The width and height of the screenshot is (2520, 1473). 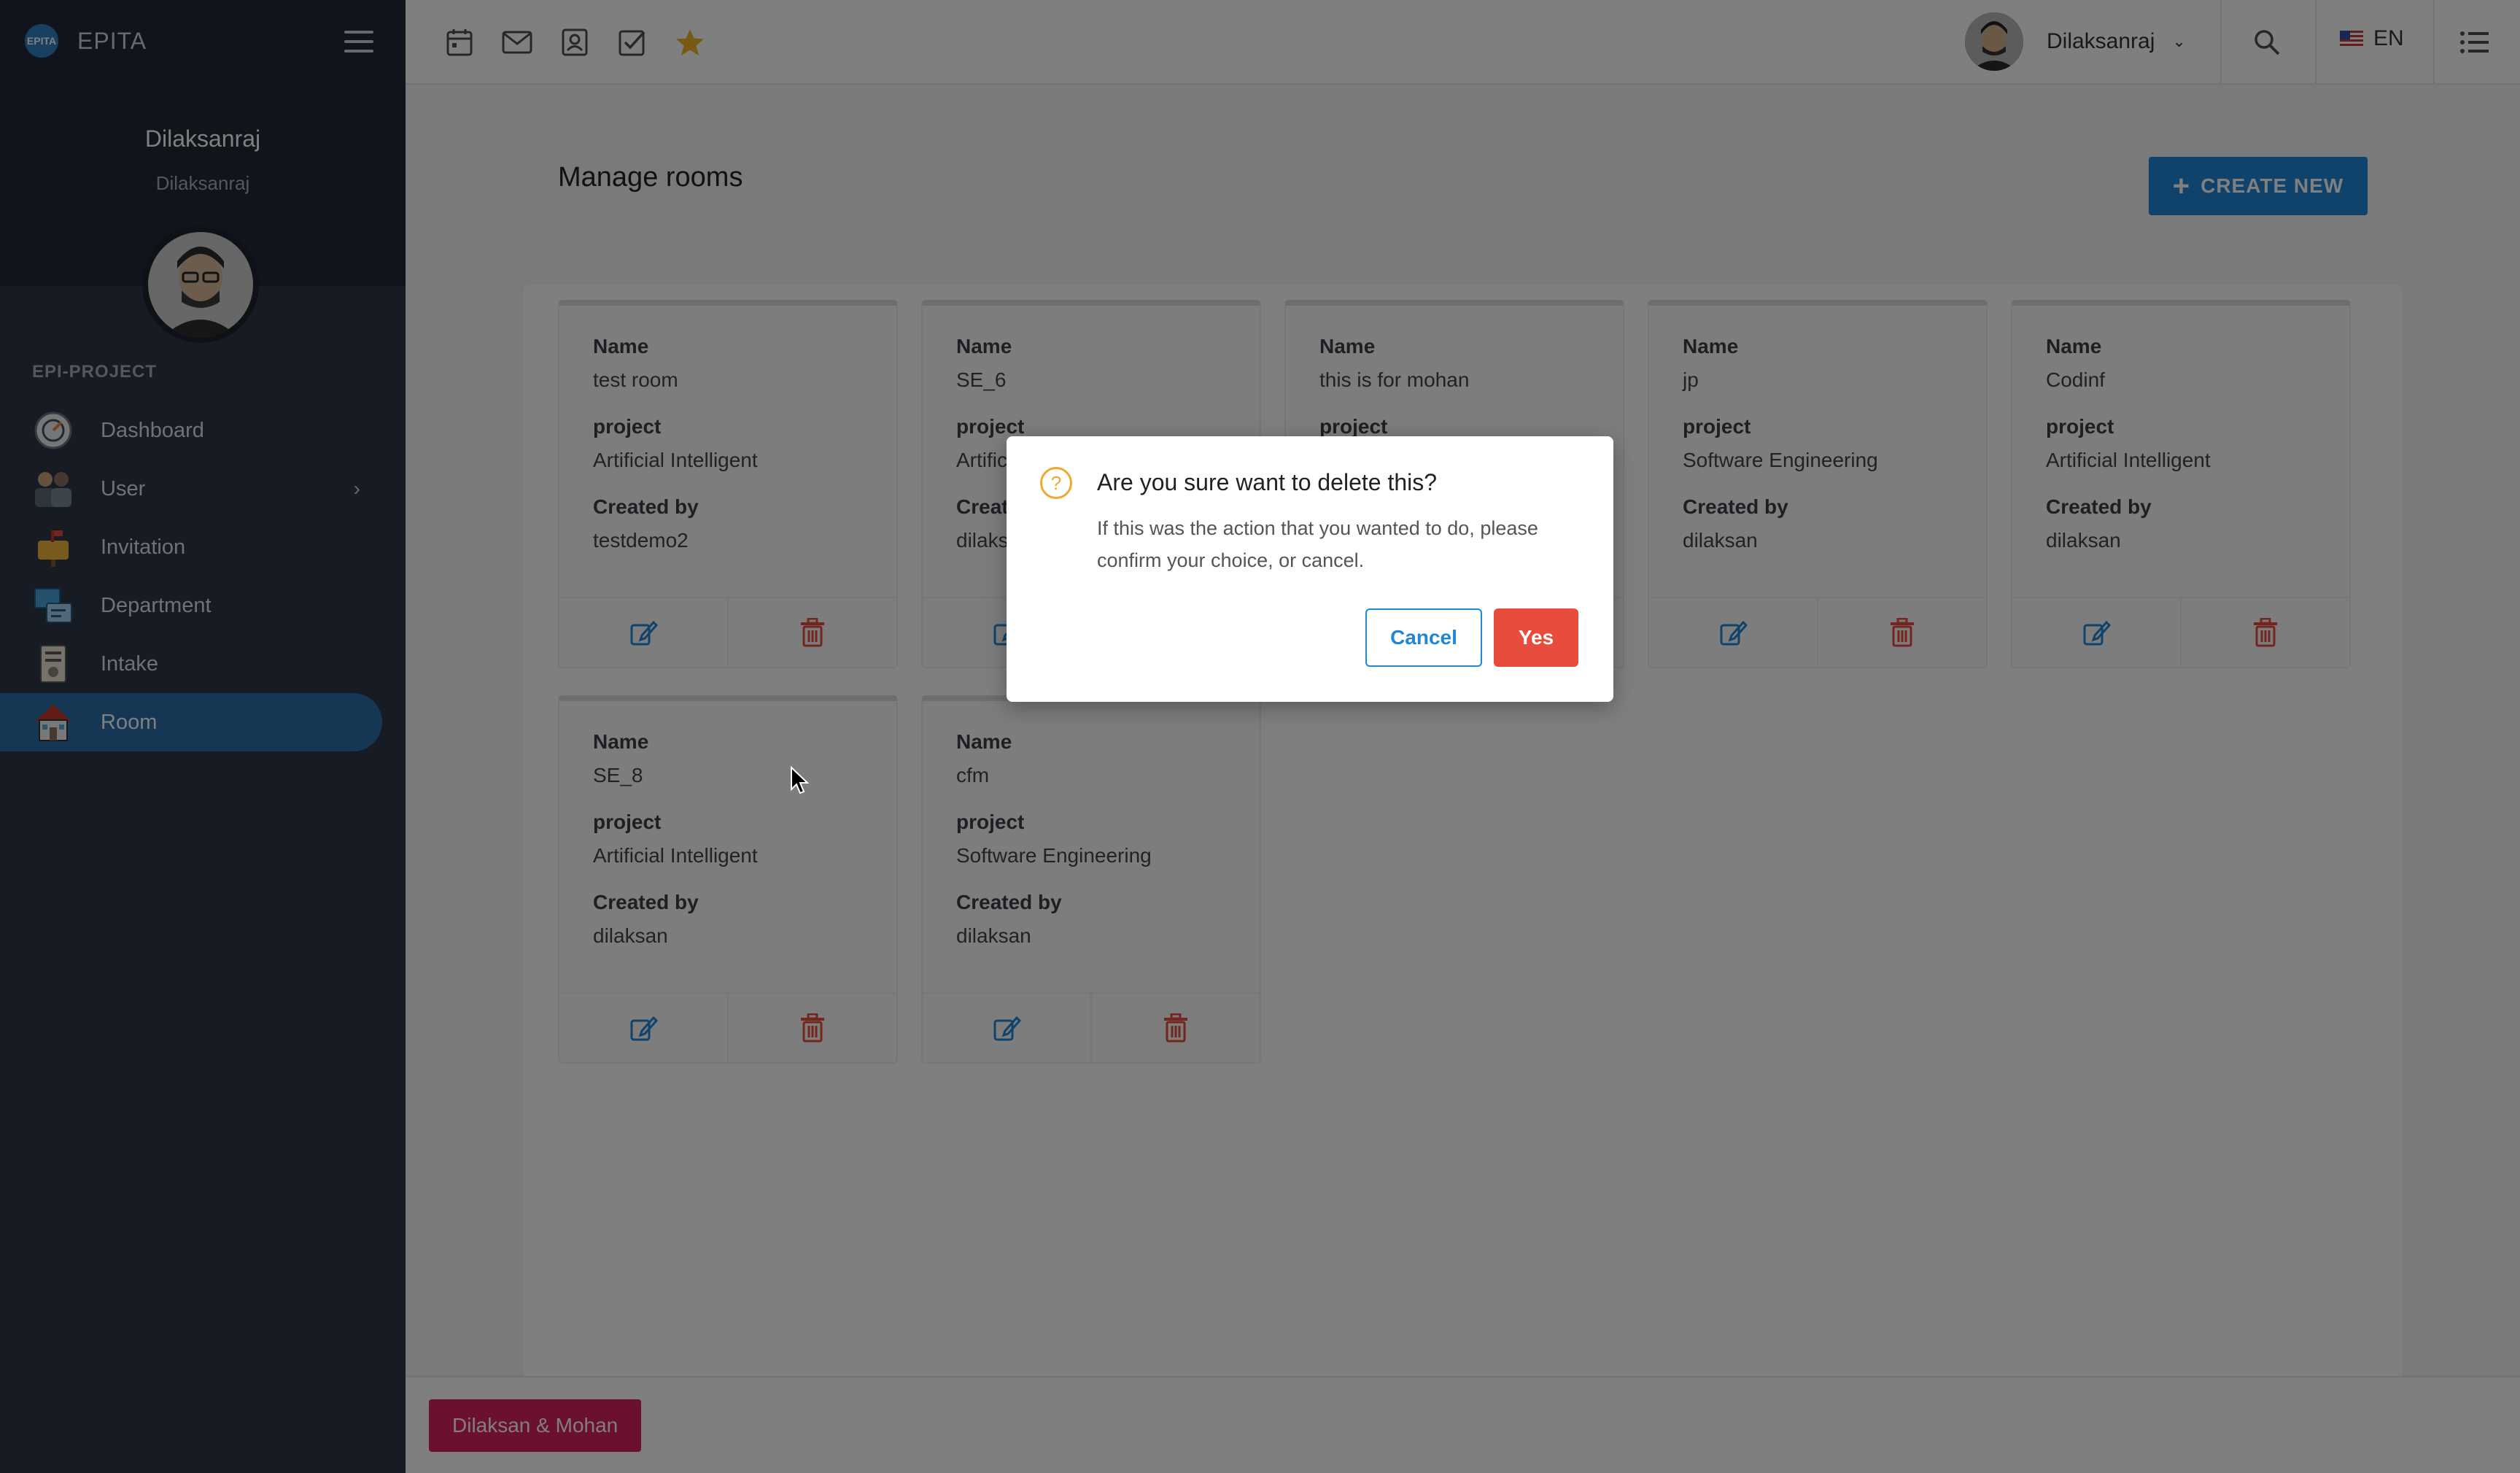 I want to click on yes-button: Yes, so click(x=1536, y=637).